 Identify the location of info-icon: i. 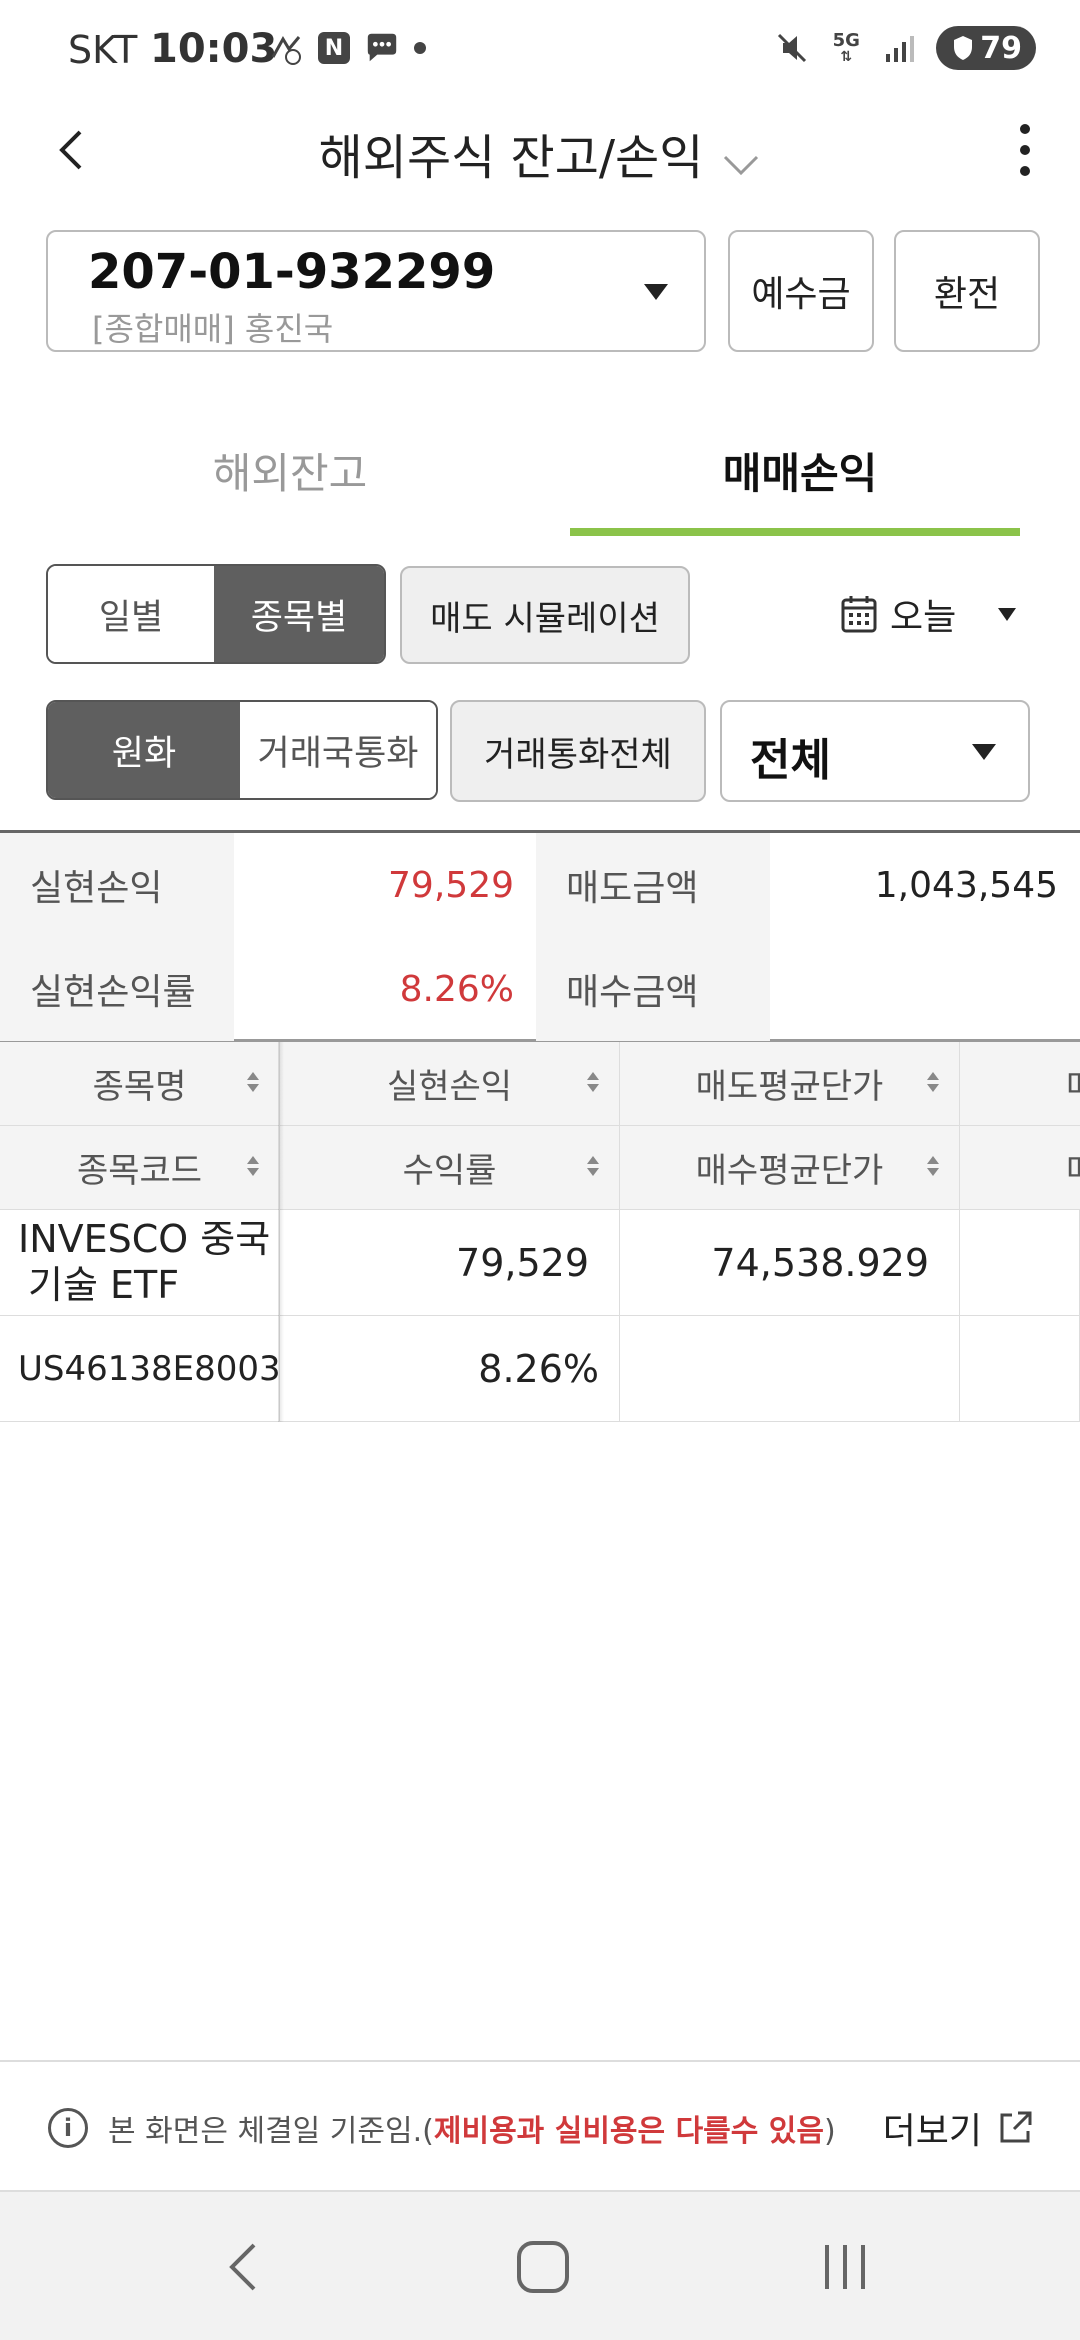
(68, 2128).